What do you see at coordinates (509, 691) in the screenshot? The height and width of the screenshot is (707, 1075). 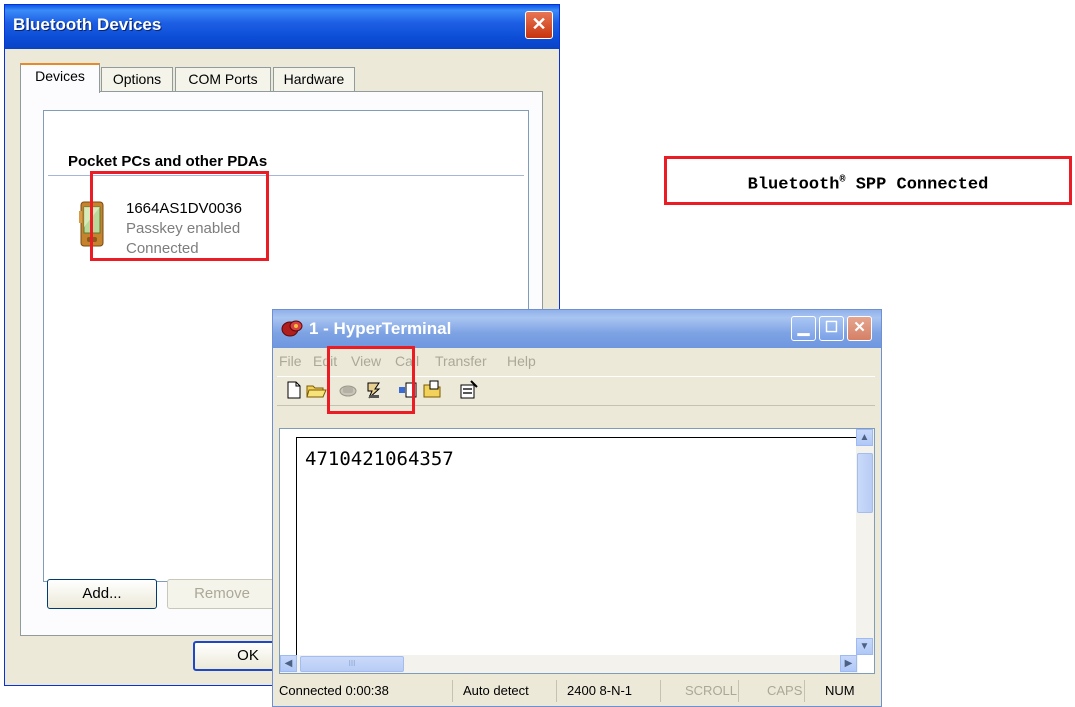 I see `status-detect: Auto detect` at bounding box center [509, 691].